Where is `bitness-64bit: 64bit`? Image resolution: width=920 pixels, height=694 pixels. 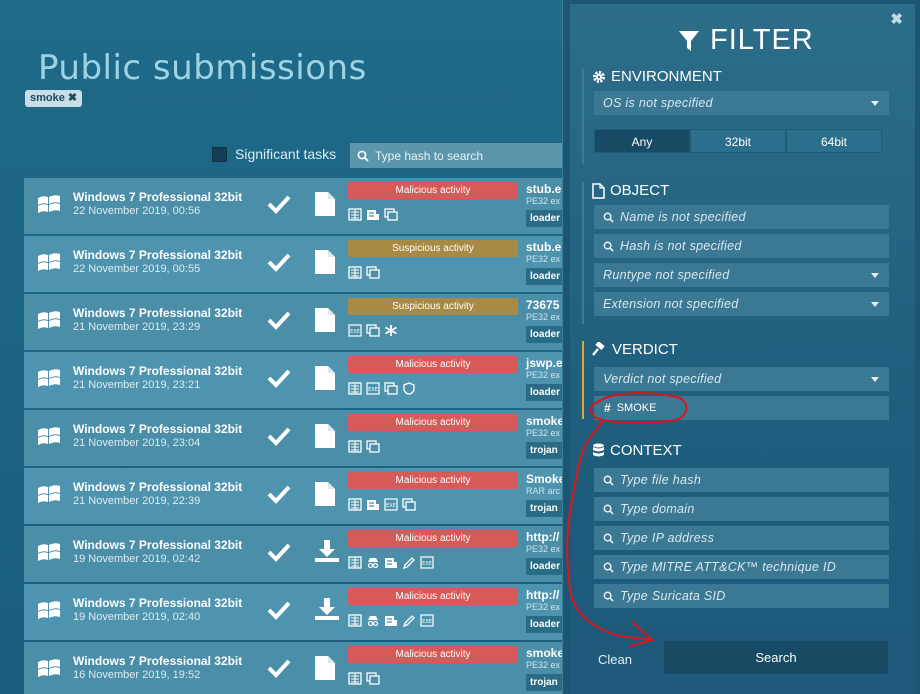
bitness-64bit: 64bit is located at coordinates (834, 141).